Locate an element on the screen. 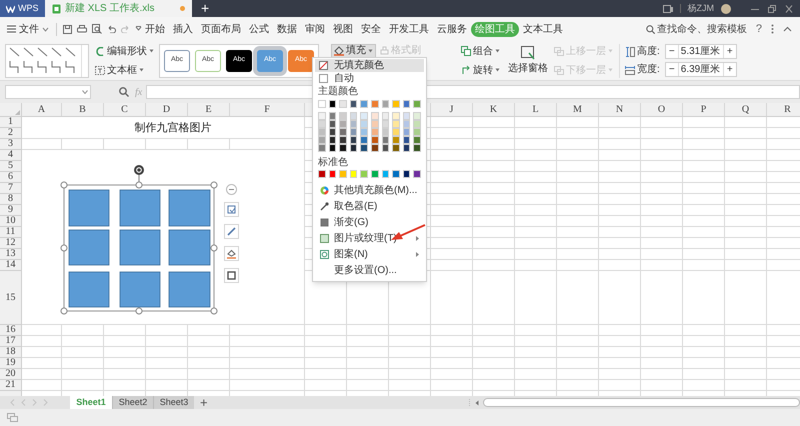  print-preview-icon is located at coordinates (97, 29).